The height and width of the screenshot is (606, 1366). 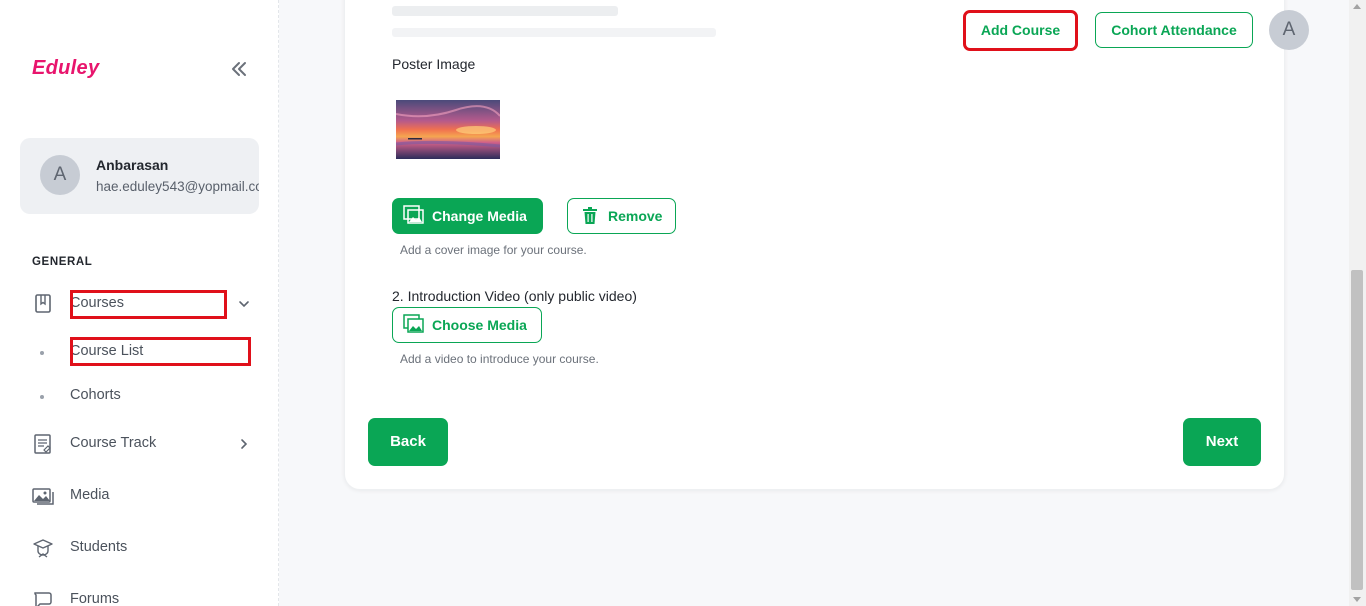 What do you see at coordinates (239, 69) in the screenshot?
I see `collapse-sidebar-icon` at bounding box center [239, 69].